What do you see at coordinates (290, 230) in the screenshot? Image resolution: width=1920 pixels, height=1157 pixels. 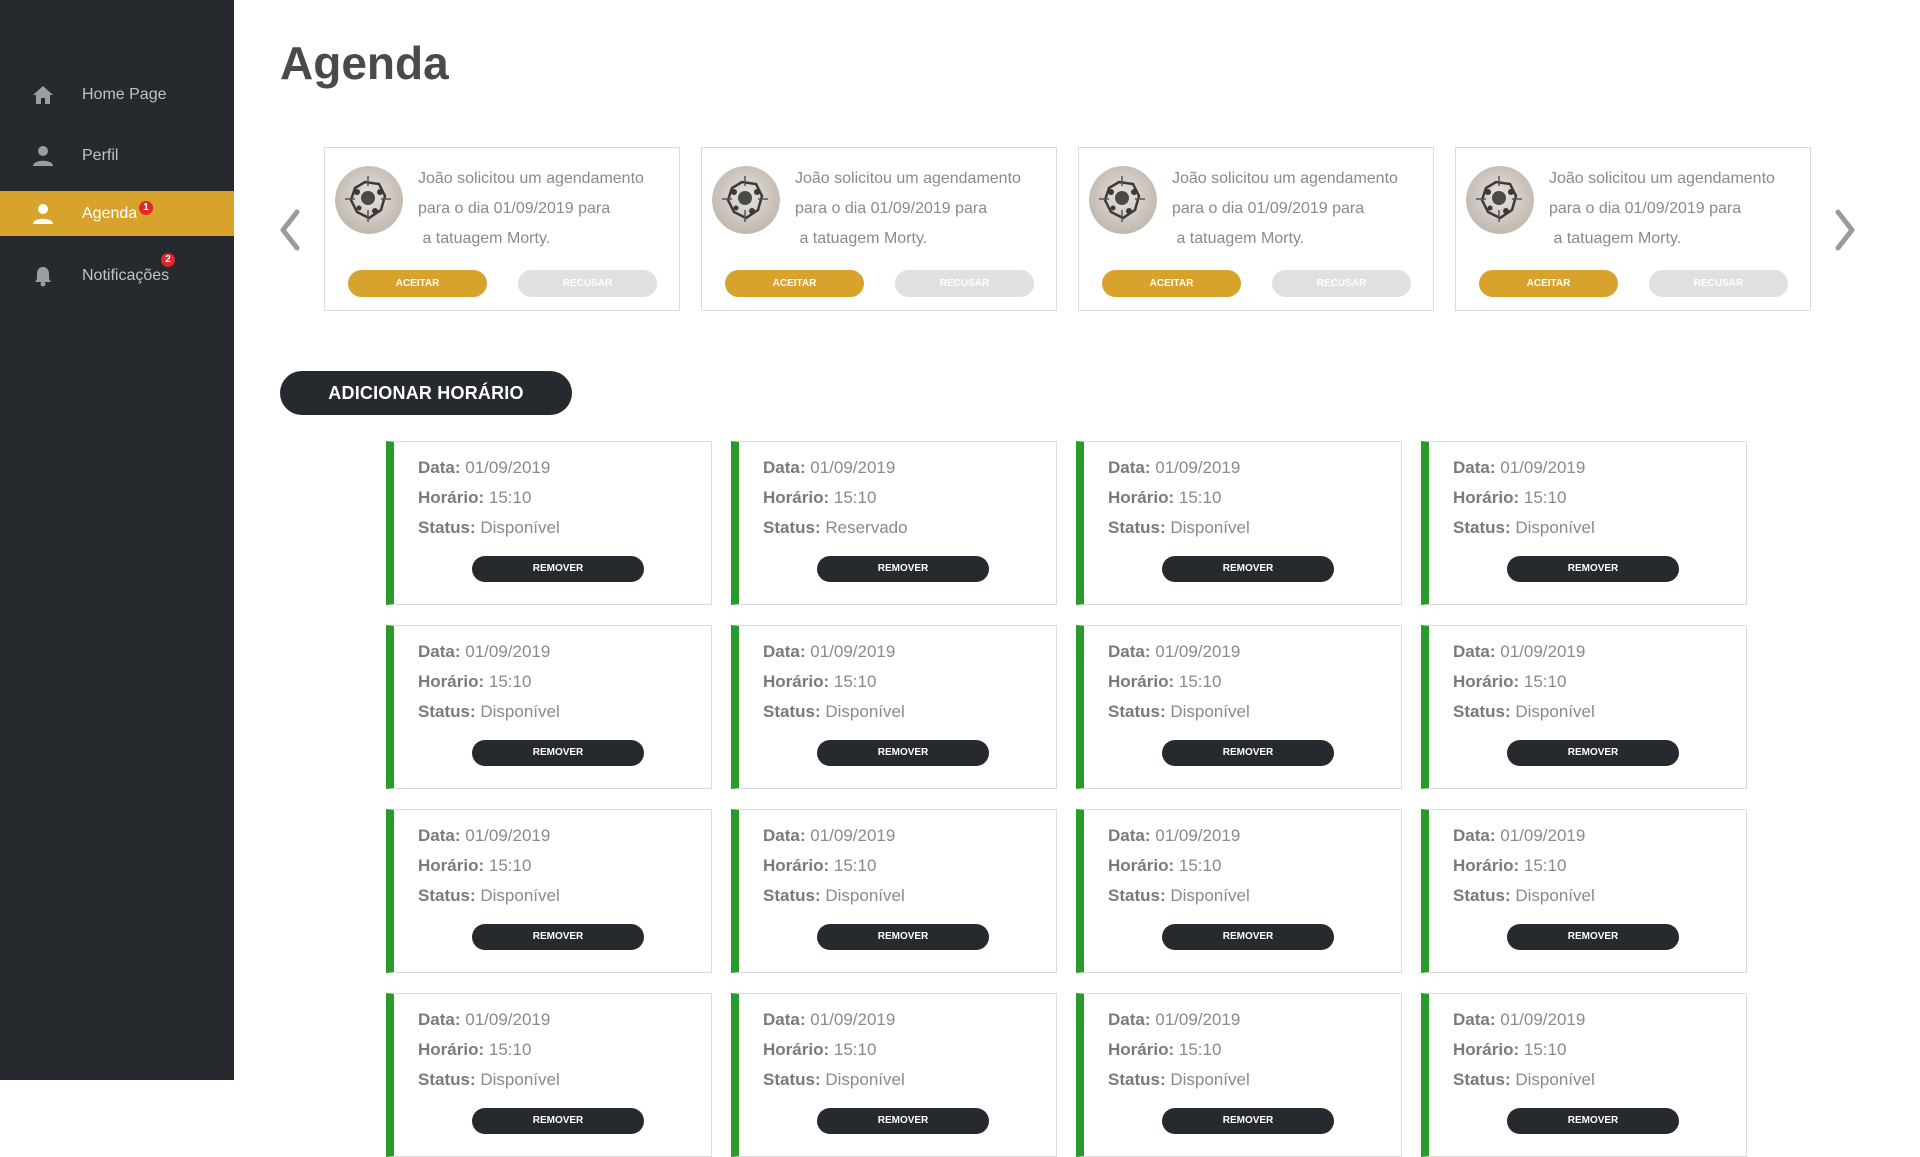 I see `carousel-prev-button` at bounding box center [290, 230].